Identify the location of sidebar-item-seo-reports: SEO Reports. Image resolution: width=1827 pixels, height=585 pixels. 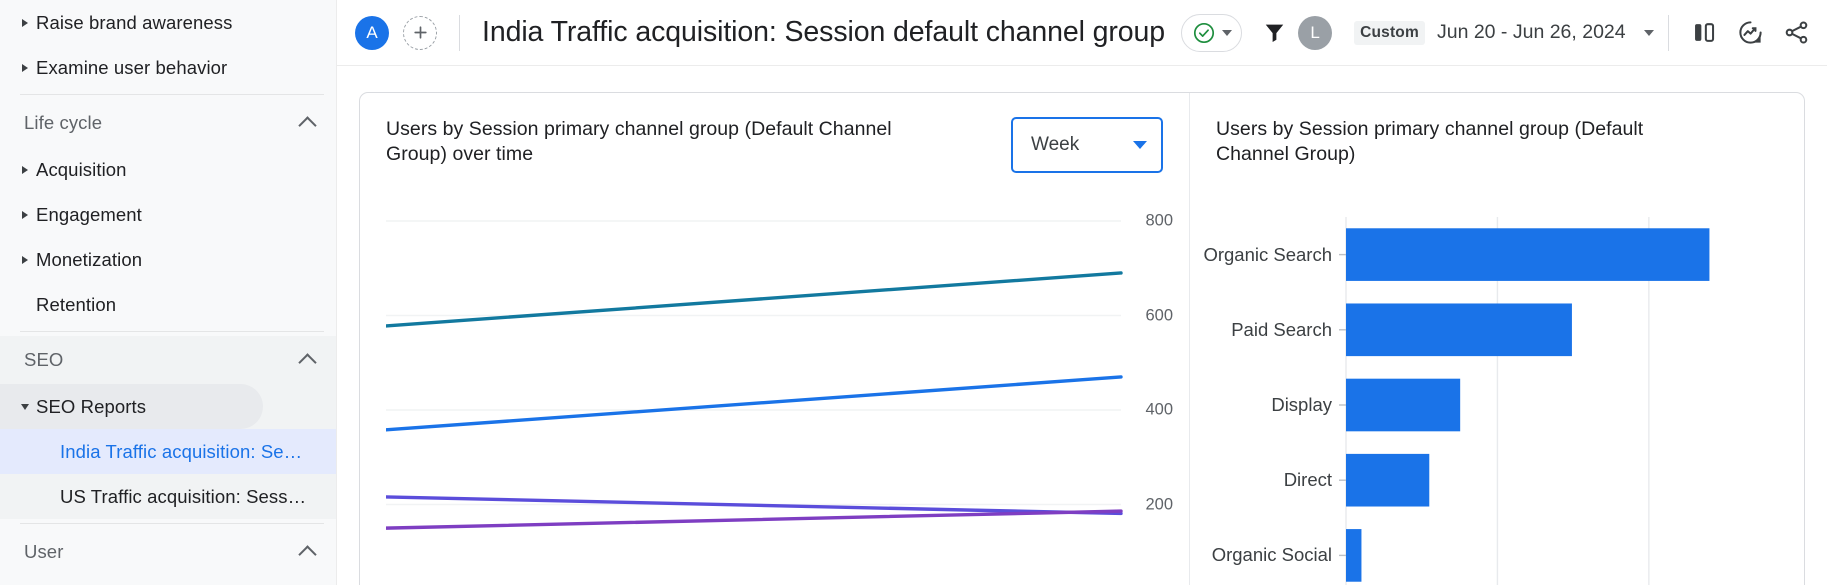
(131, 406).